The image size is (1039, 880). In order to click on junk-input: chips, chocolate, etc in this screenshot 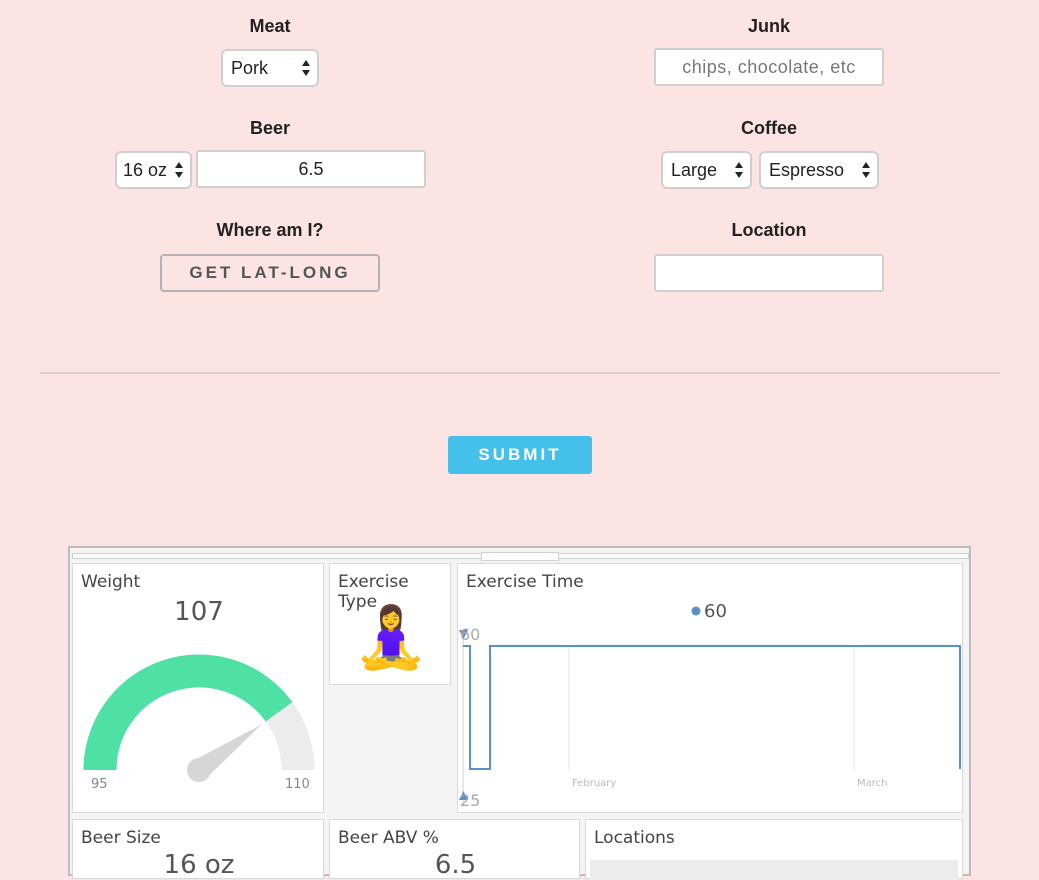, I will do `click(769, 67)`.